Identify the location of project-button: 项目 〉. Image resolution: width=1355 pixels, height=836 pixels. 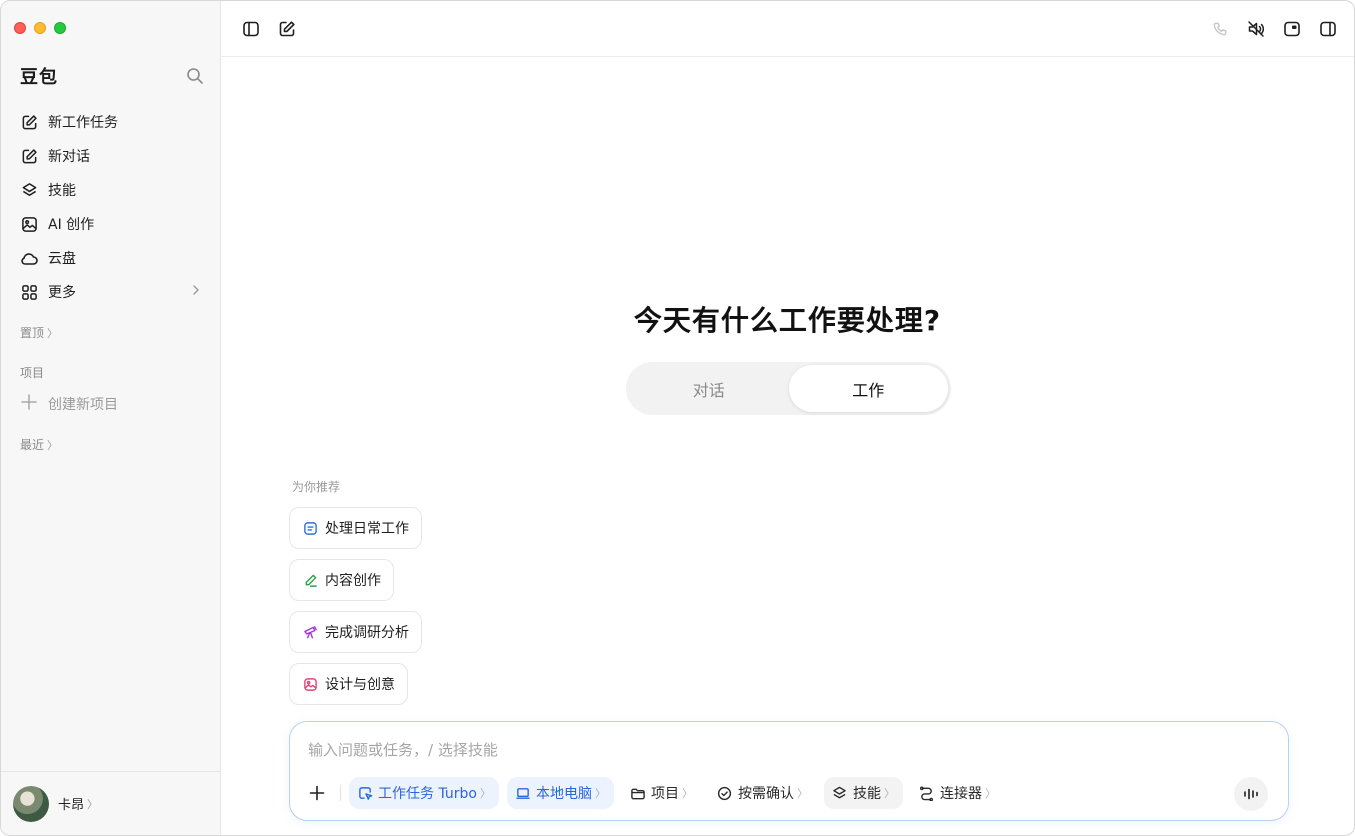
(661, 793).